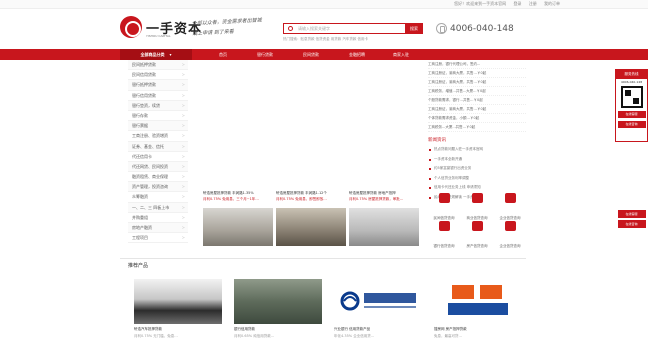 The height and width of the screenshot is (347, 648). Describe the element at coordinates (533, 3) in the screenshot. I see `register-link: 注册` at that location.